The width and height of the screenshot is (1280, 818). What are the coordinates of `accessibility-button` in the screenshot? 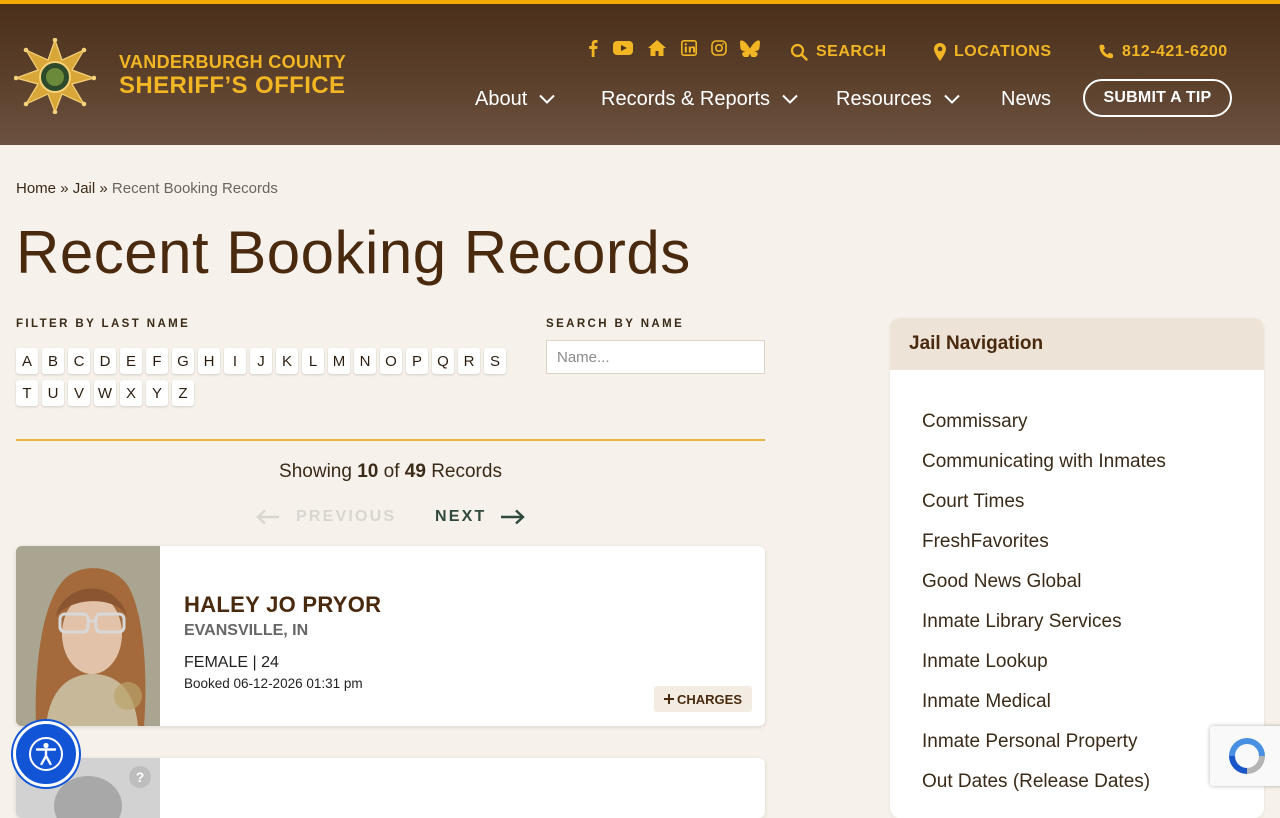 It's located at (46, 754).